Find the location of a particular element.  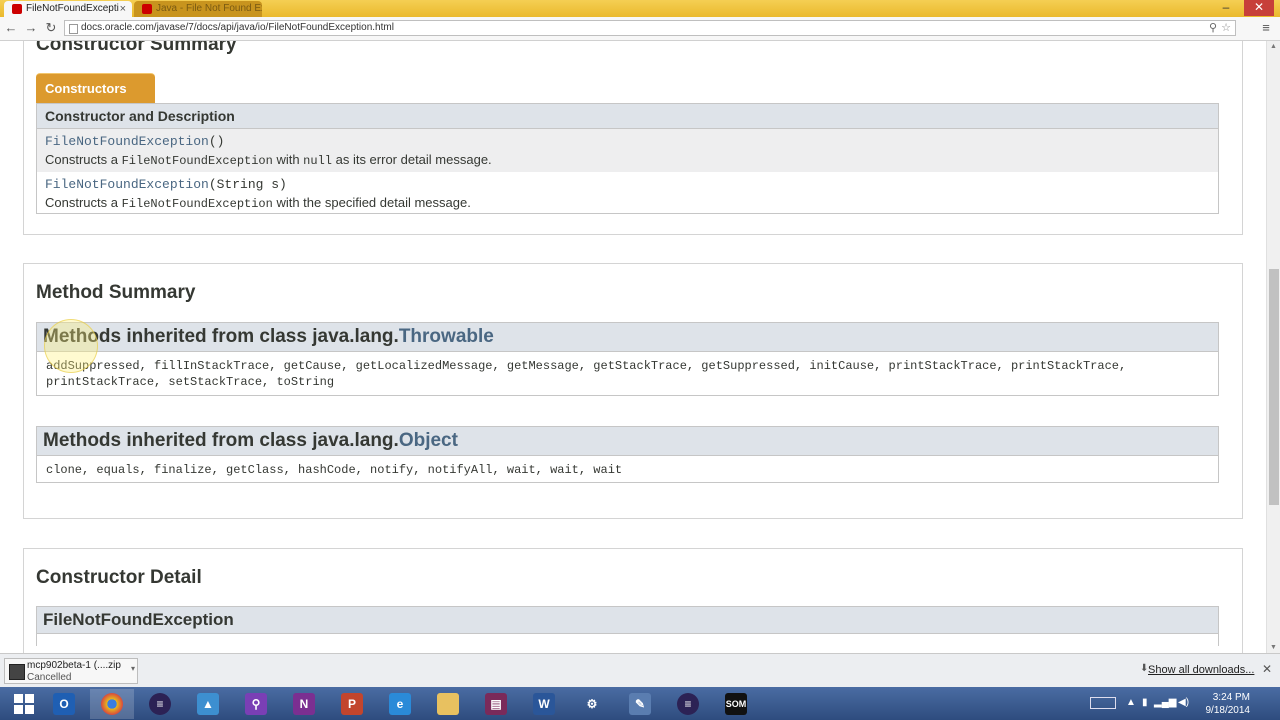

paint-icon: ✎ is located at coordinates (640, 704).